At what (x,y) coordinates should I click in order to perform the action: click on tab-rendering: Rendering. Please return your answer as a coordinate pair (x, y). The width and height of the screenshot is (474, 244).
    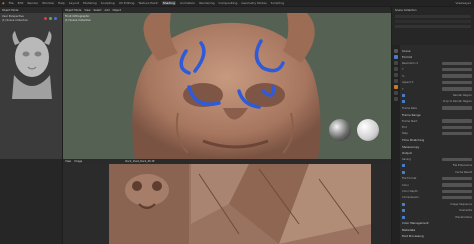
    Looking at the image, I should click on (206, 3).